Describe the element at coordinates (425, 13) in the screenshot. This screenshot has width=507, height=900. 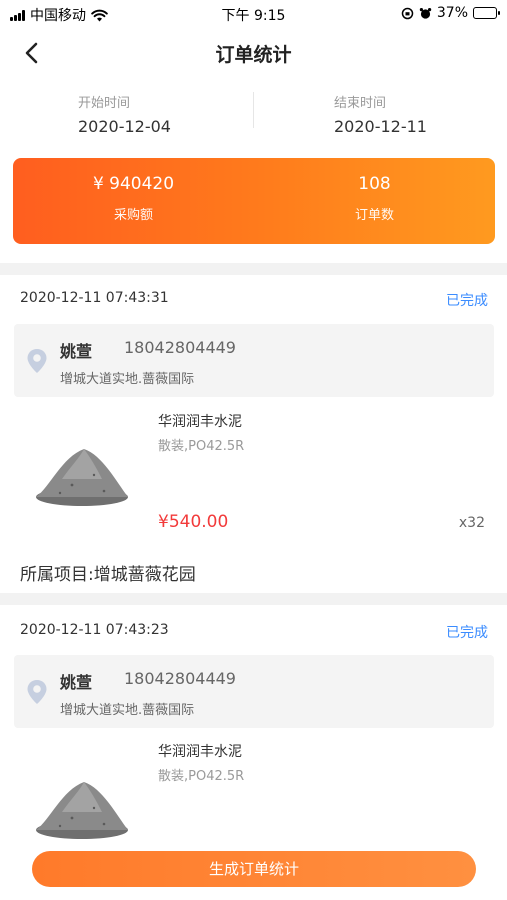
I see `alarm-icon` at that location.